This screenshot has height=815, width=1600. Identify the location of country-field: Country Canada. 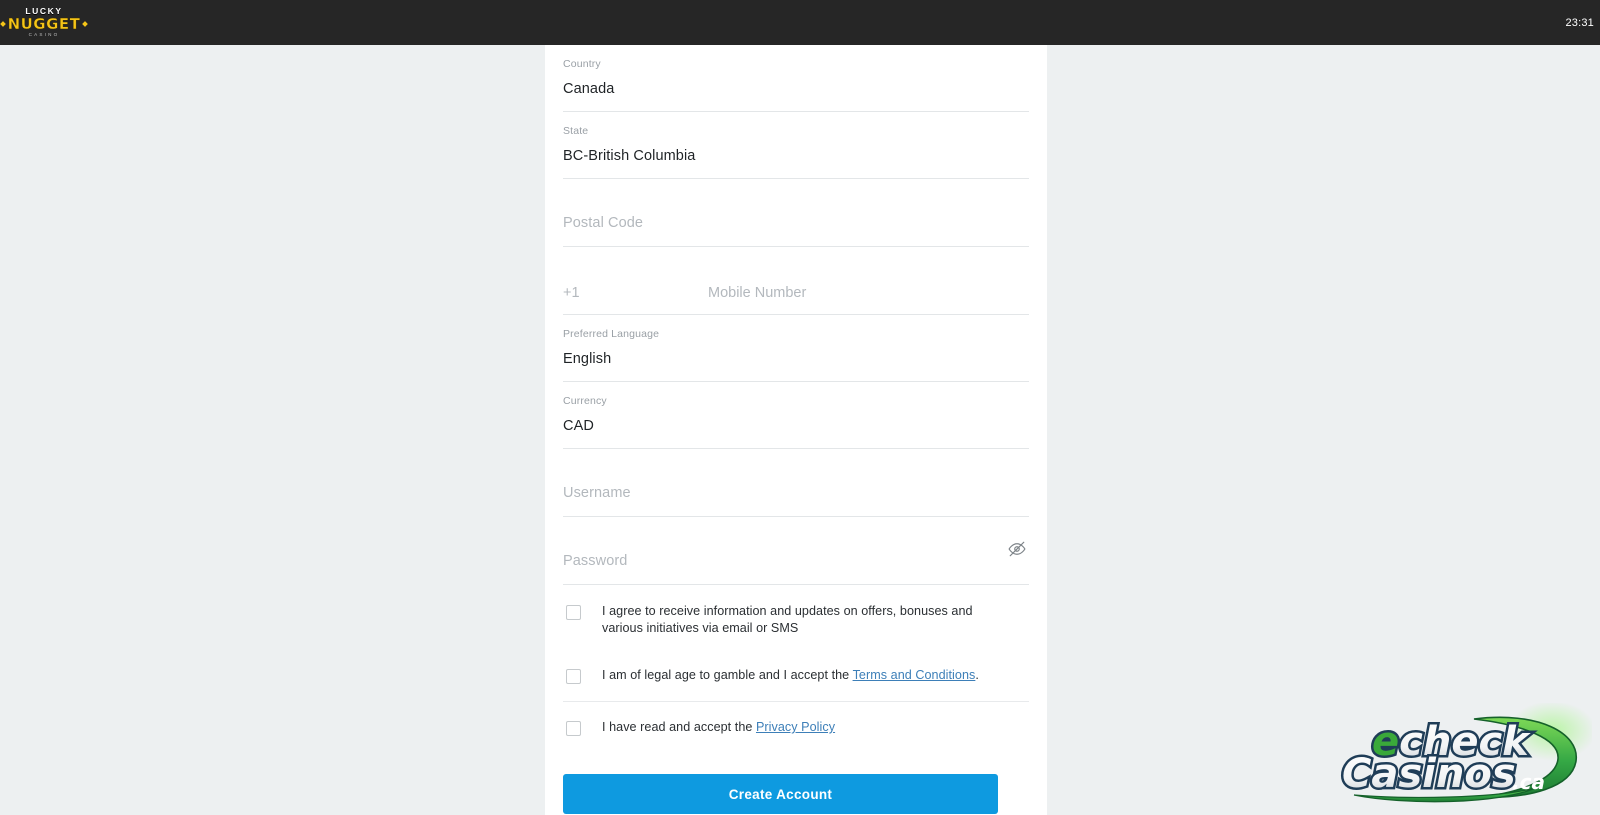
(796, 78).